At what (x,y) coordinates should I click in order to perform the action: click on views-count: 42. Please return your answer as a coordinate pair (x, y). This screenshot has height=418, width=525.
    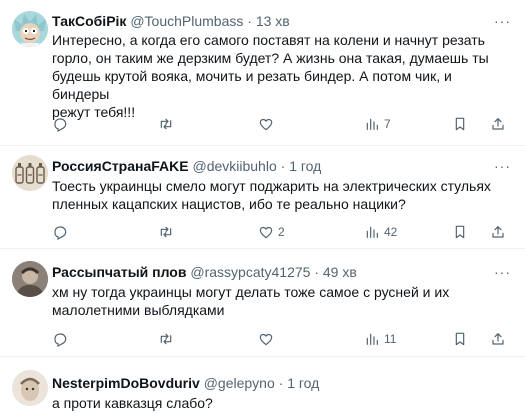
    Looking at the image, I should click on (391, 232).